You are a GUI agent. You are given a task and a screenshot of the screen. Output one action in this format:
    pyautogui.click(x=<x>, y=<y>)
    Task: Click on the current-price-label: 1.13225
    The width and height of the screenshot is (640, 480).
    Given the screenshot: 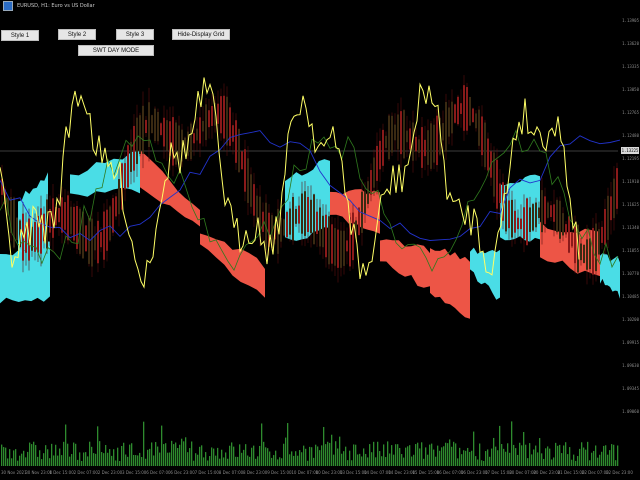 What is the action you would take?
    pyautogui.click(x=630, y=150)
    